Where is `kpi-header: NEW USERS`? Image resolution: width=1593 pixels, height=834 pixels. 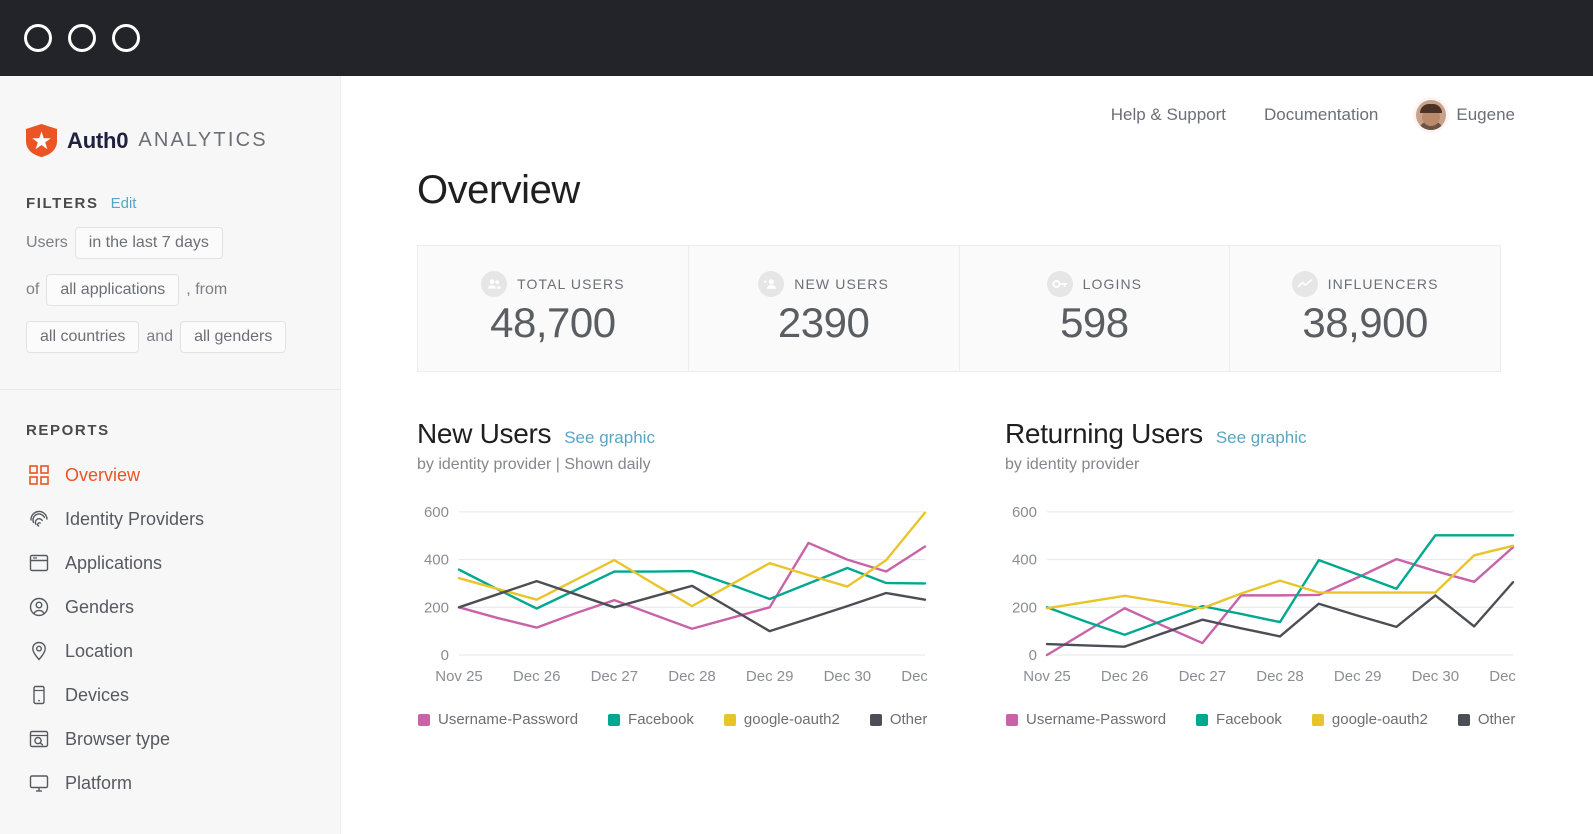
kpi-header: NEW USERS is located at coordinates (823, 283).